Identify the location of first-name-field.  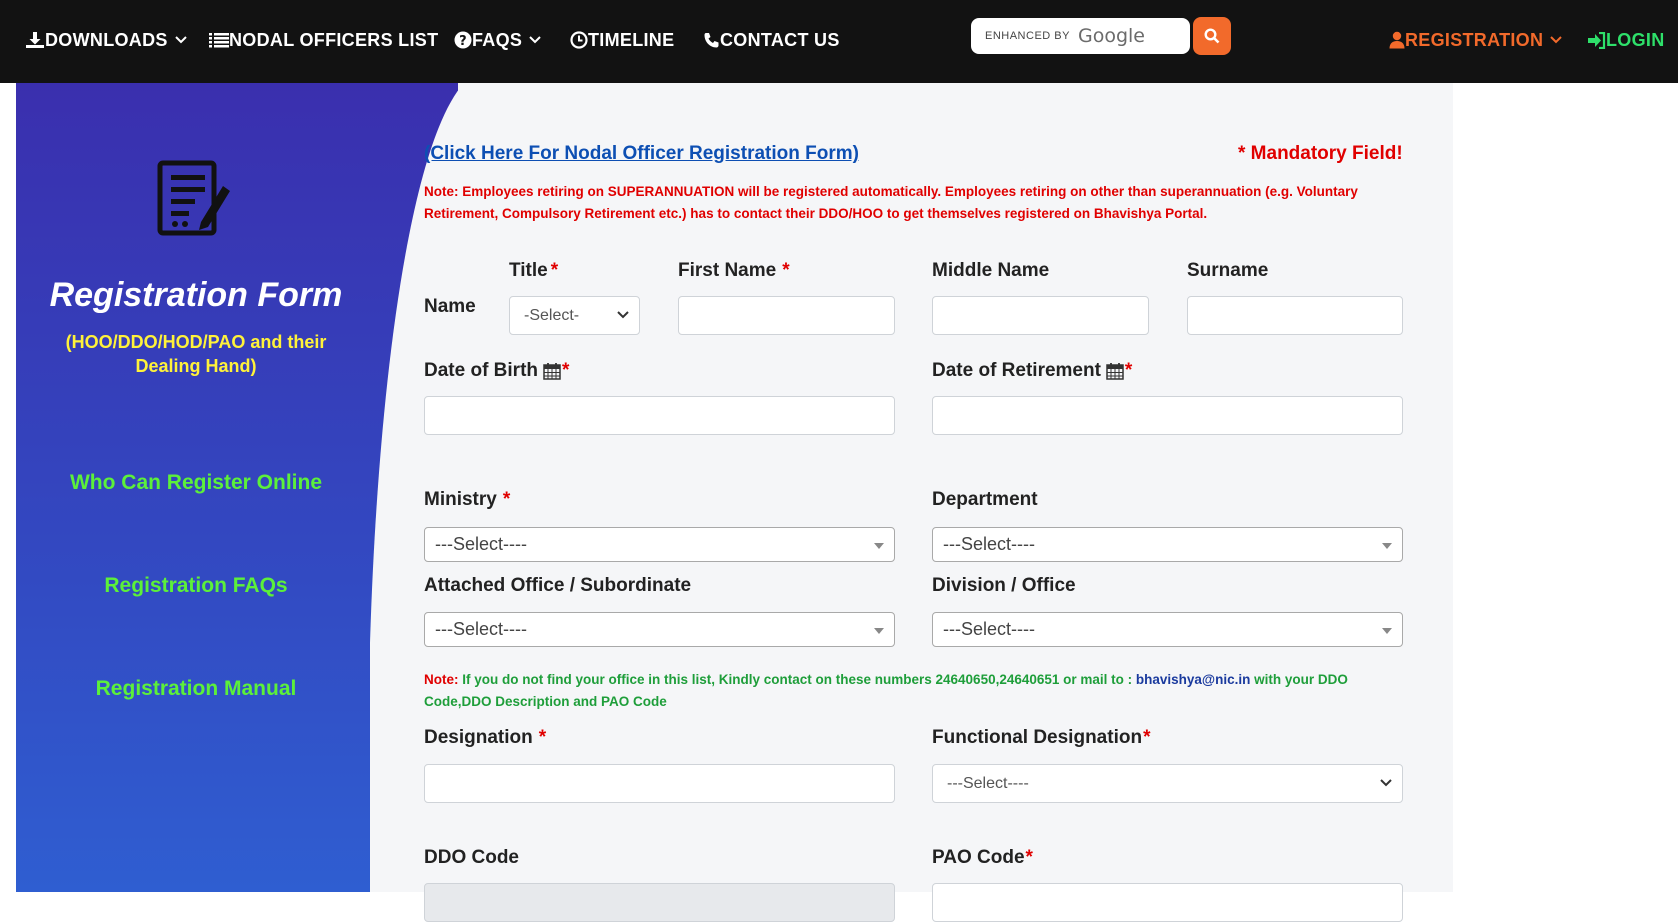
(786, 315).